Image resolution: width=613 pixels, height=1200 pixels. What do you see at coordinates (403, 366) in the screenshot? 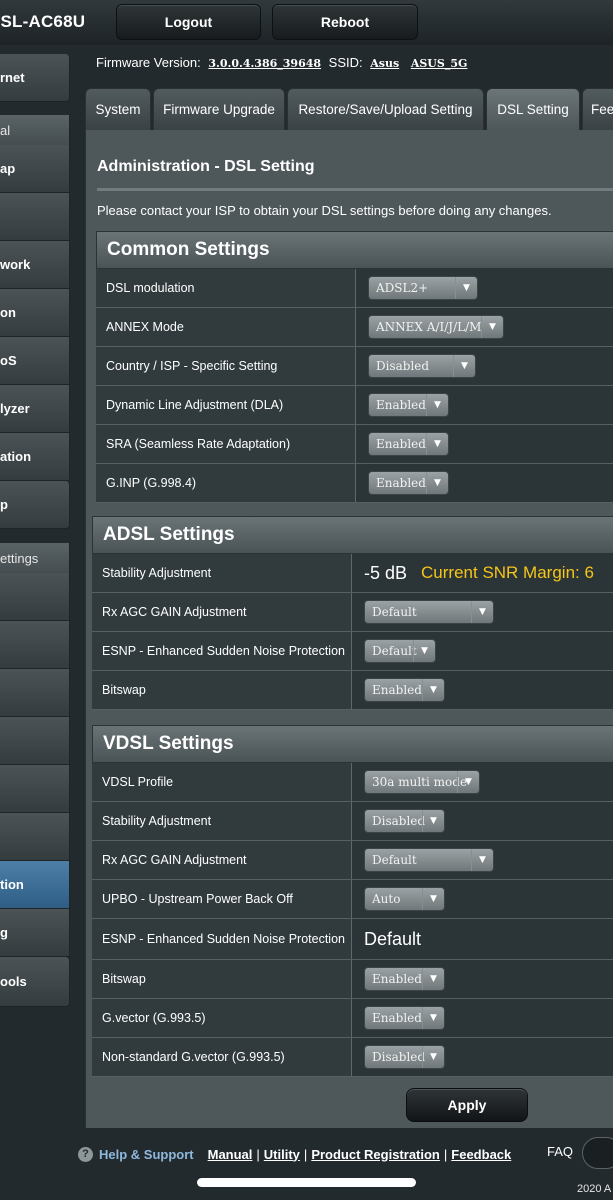
I see `select-value: Disabled` at bounding box center [403, 366].